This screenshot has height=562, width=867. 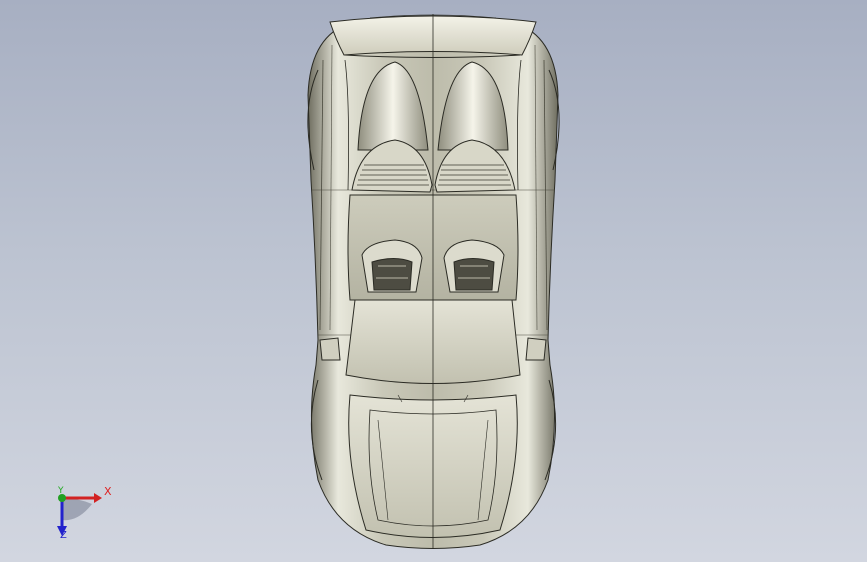 What do you see at coordinates (61, 491) in the screenshot?
I see `axis-y-label: Y` at bounding box center [61, 491].